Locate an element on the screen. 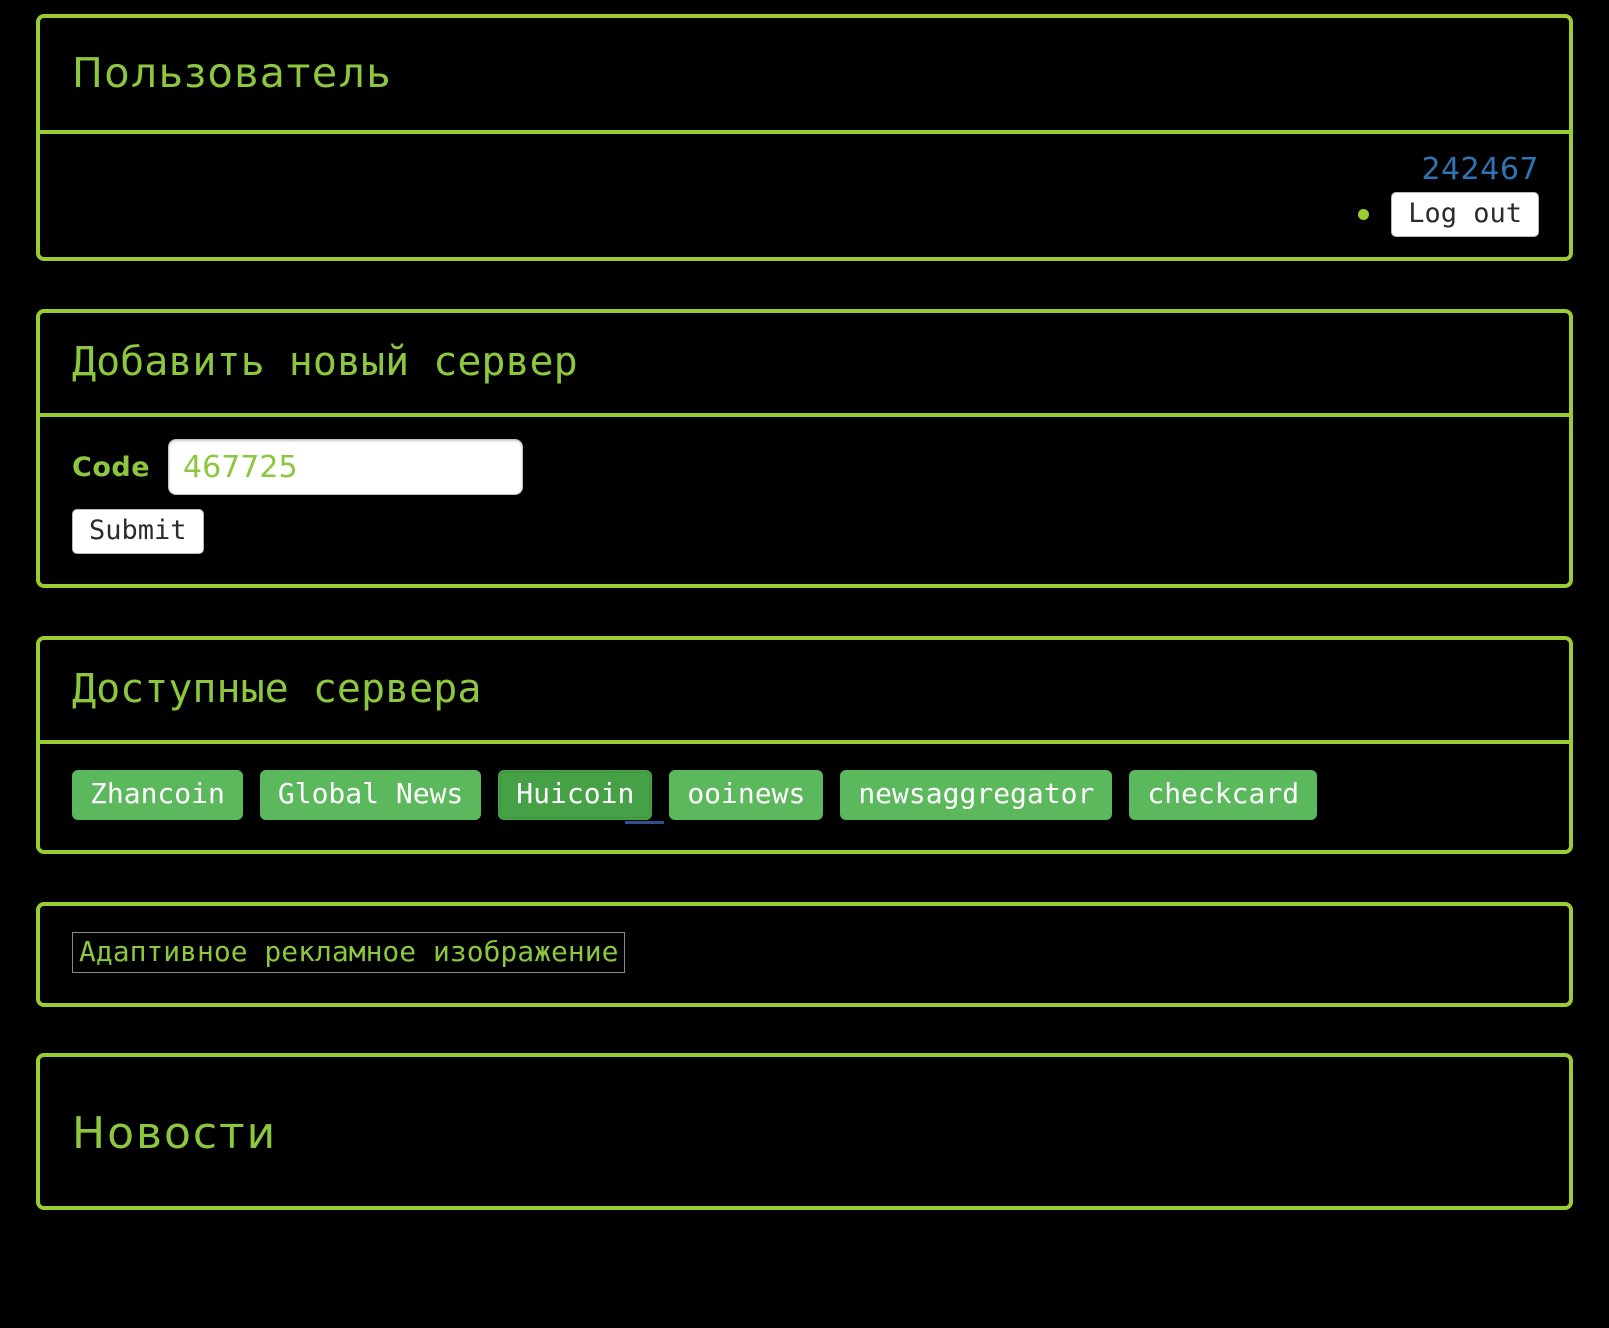  add-server-panel-header: Добавить новый сервер is located at coordinates (804, 365).